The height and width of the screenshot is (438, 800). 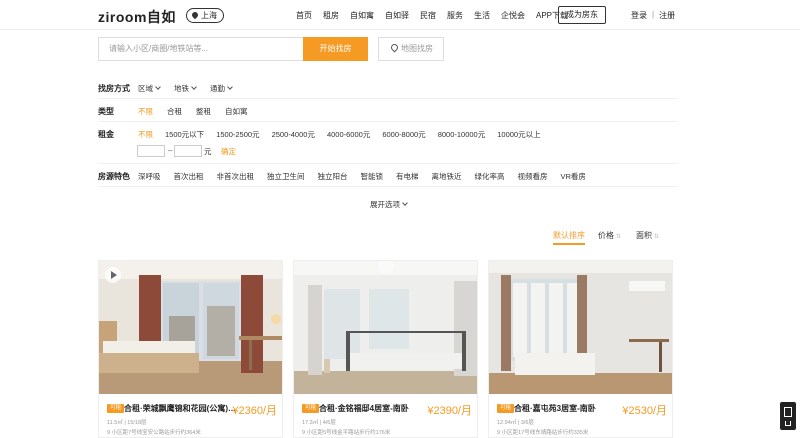 I want to click on filter-rent-option: 1500-2500元, so click(x=237, y=134).